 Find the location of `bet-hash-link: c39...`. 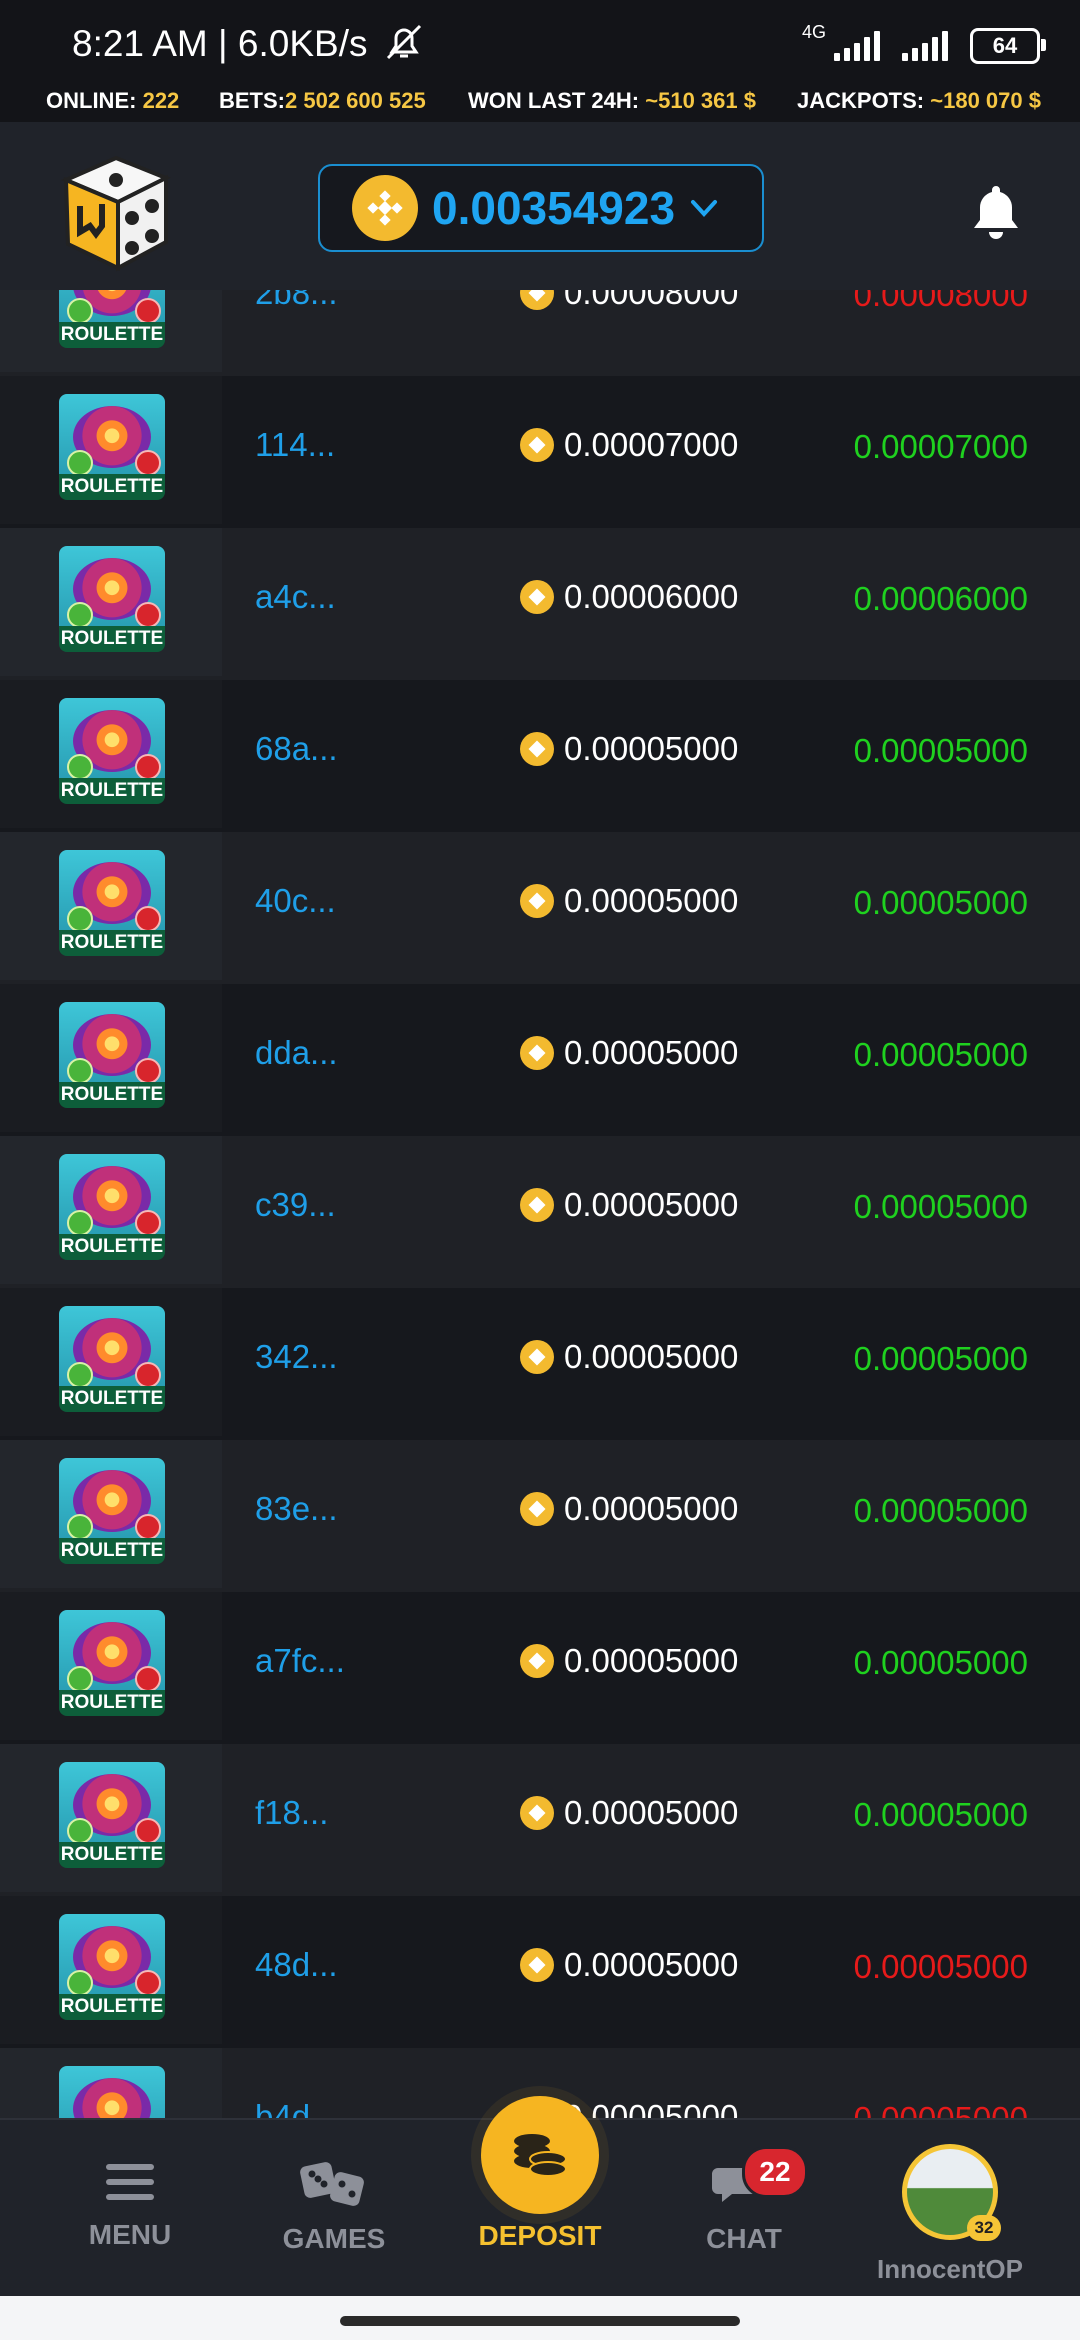

bet-hash-link: c39... is located at coordinates (295, 1205).